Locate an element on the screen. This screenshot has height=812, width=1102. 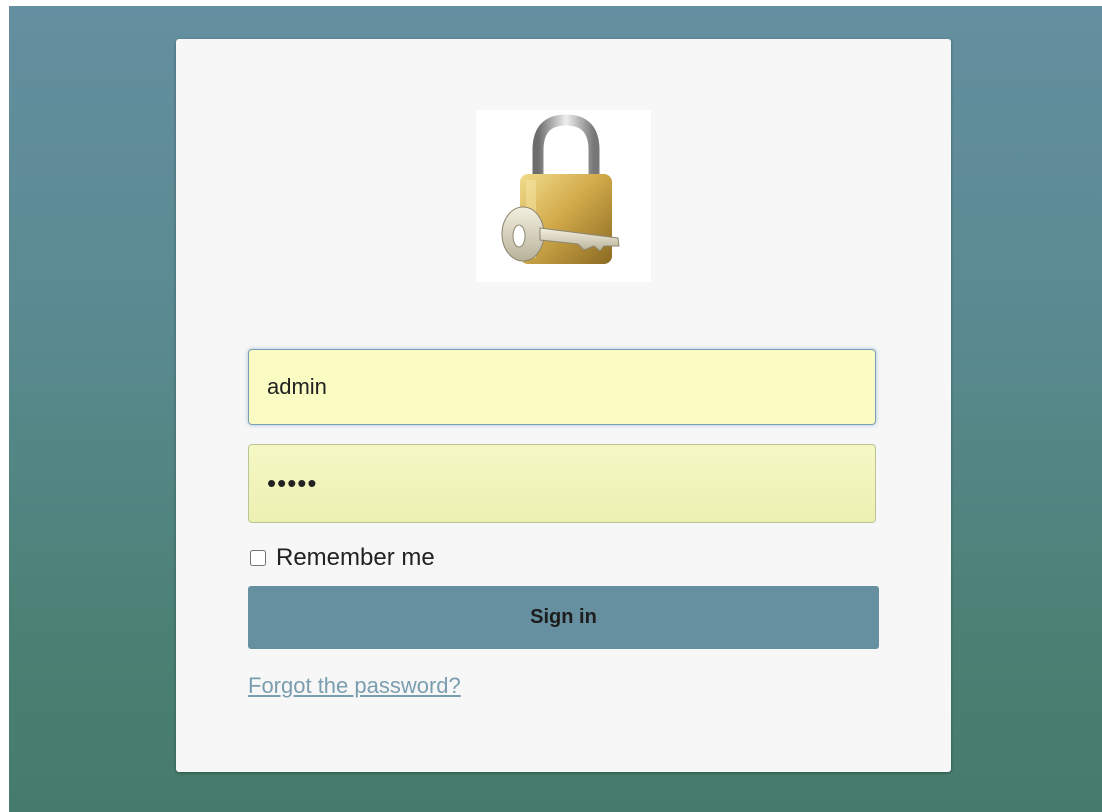
sign-in-button: Sign in is located at coordinates (563, 617).